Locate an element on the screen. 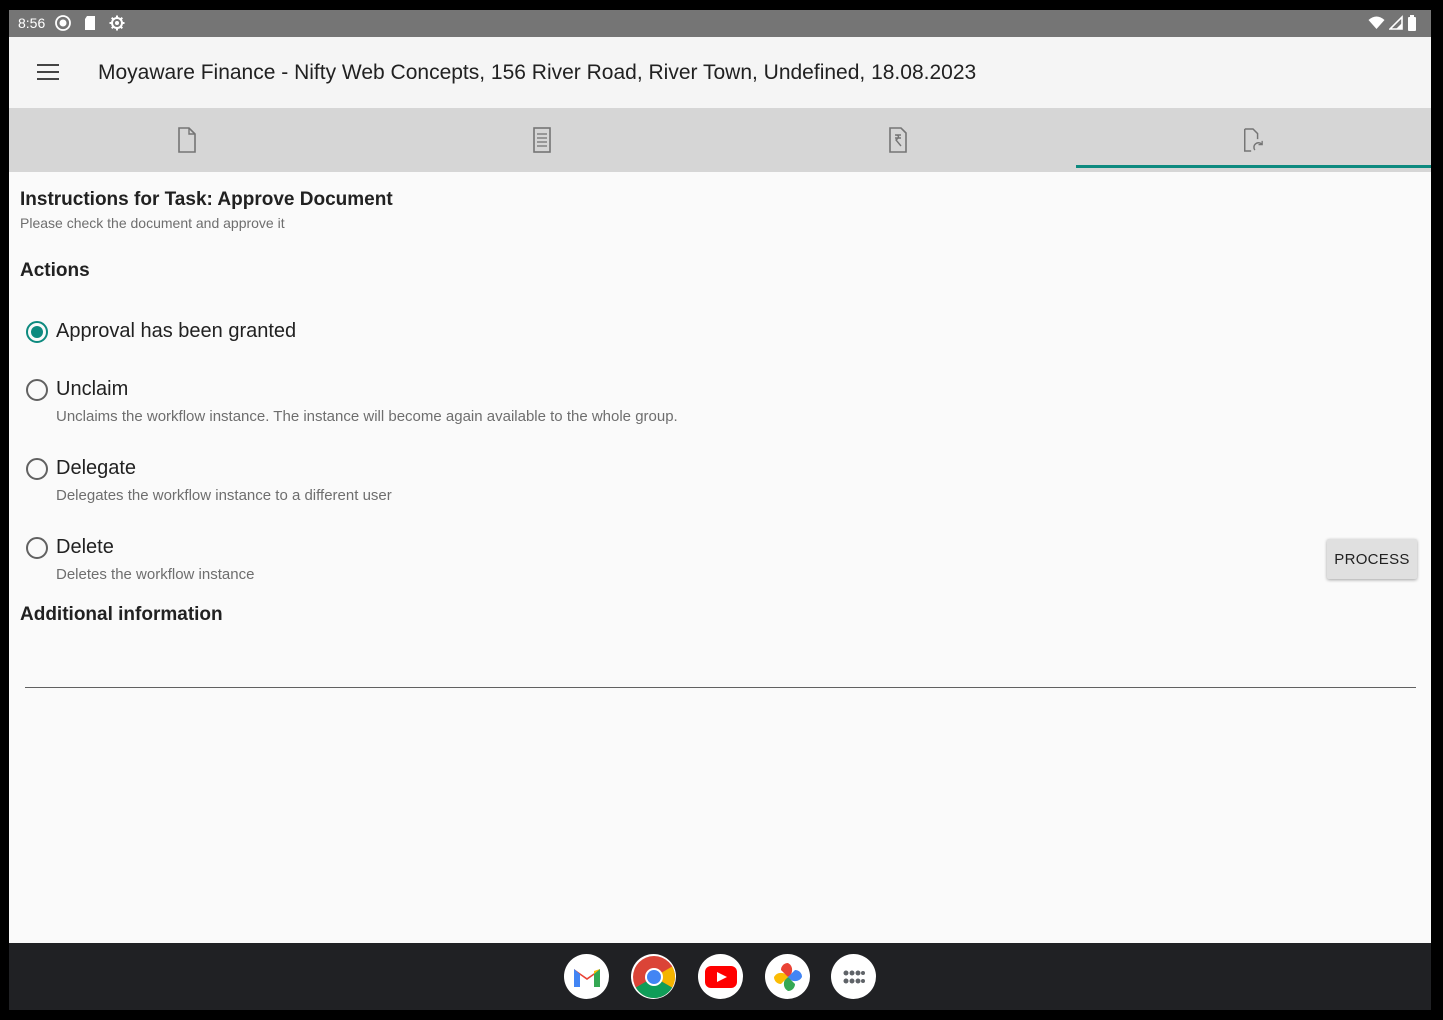  option-label: Delete is located at coordinates (85, 547).